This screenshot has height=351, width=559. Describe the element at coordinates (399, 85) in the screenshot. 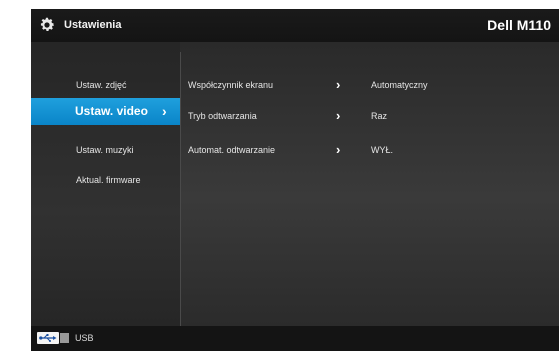

I see `setting-value: Automatyczny` at that location.